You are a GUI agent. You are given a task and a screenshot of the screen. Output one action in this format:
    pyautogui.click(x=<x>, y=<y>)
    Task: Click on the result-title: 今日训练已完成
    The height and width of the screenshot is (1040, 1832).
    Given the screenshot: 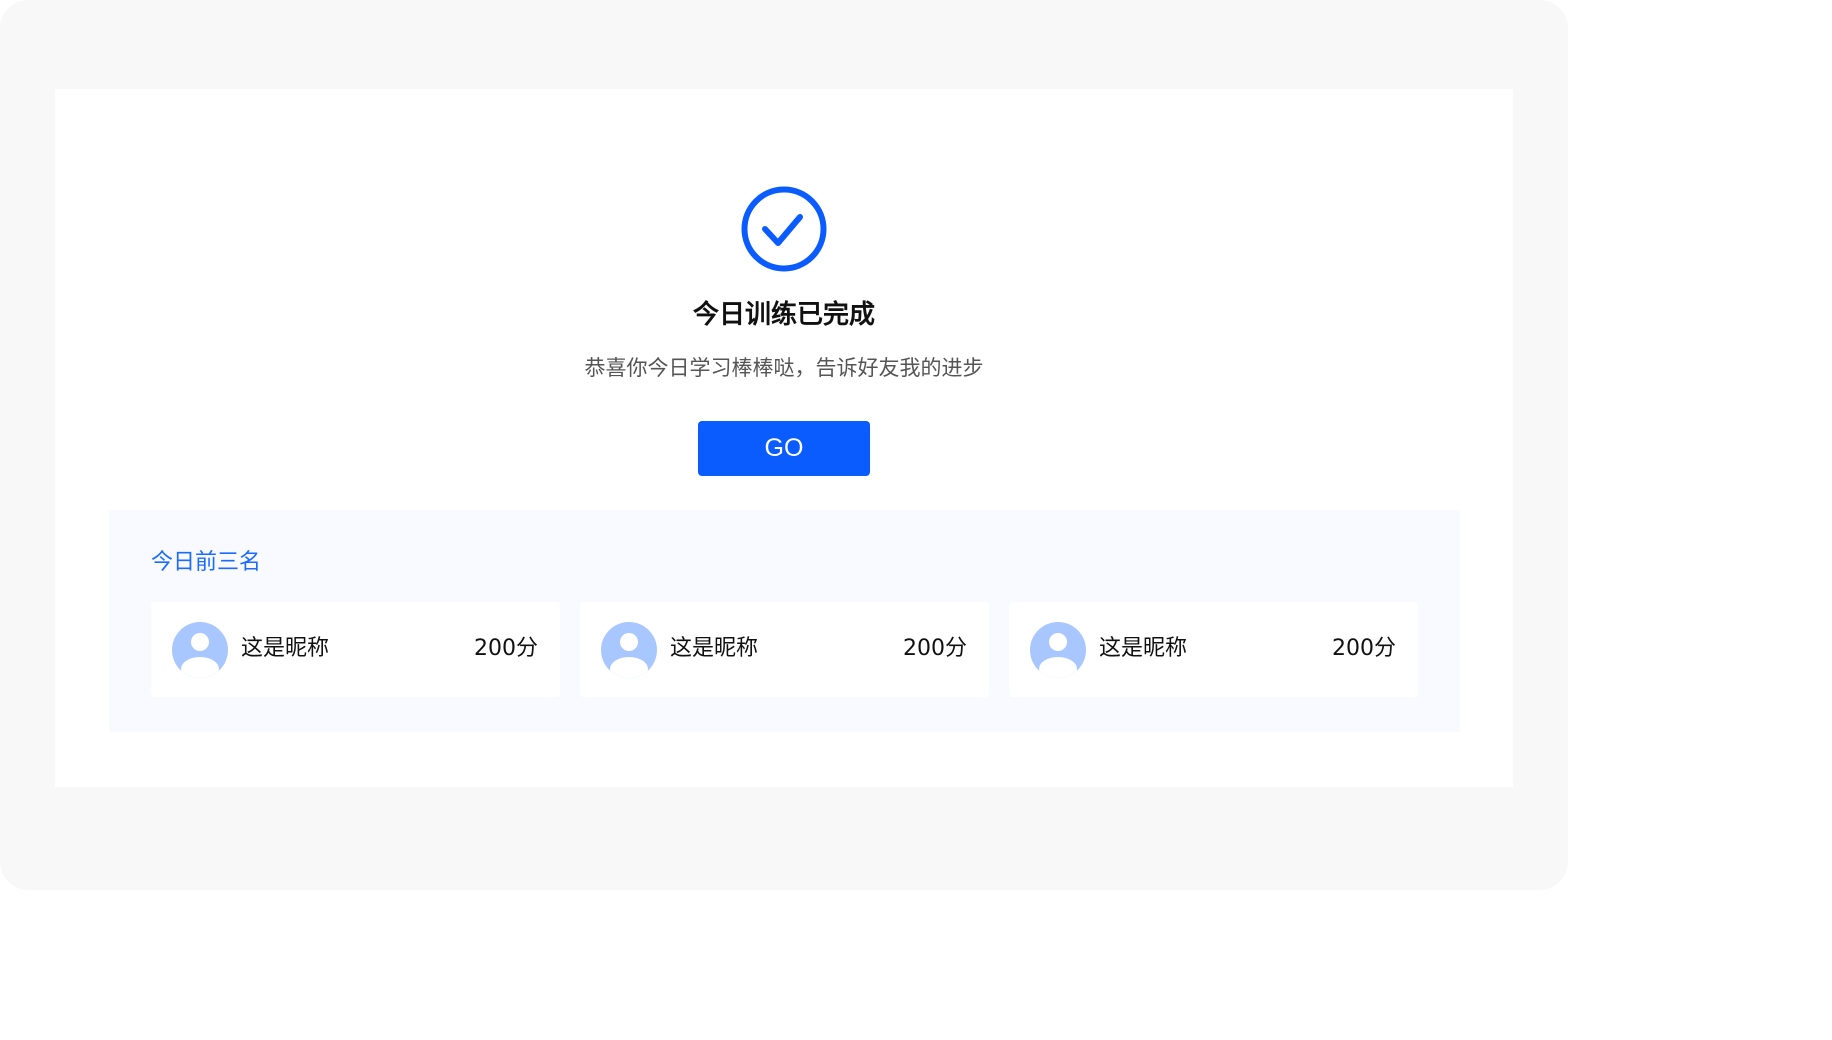 What is the action you would take?
    pyautogui.click(x=783, y=315)
    